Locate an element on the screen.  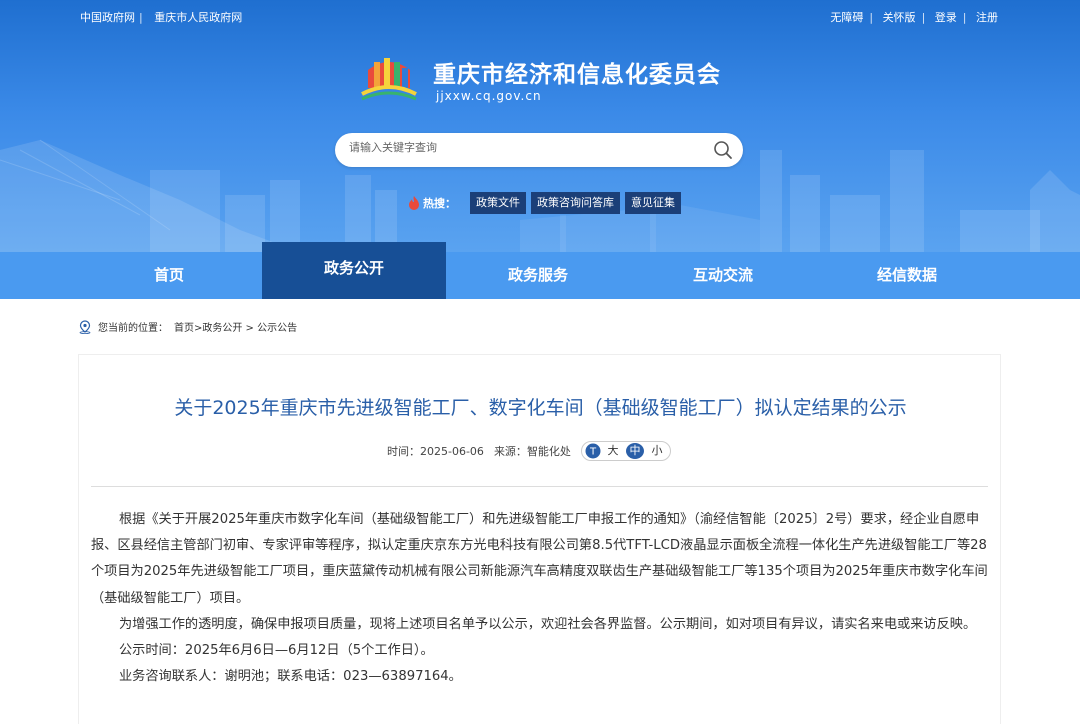
link-login: 登录 is located at coordinates (946, 17).